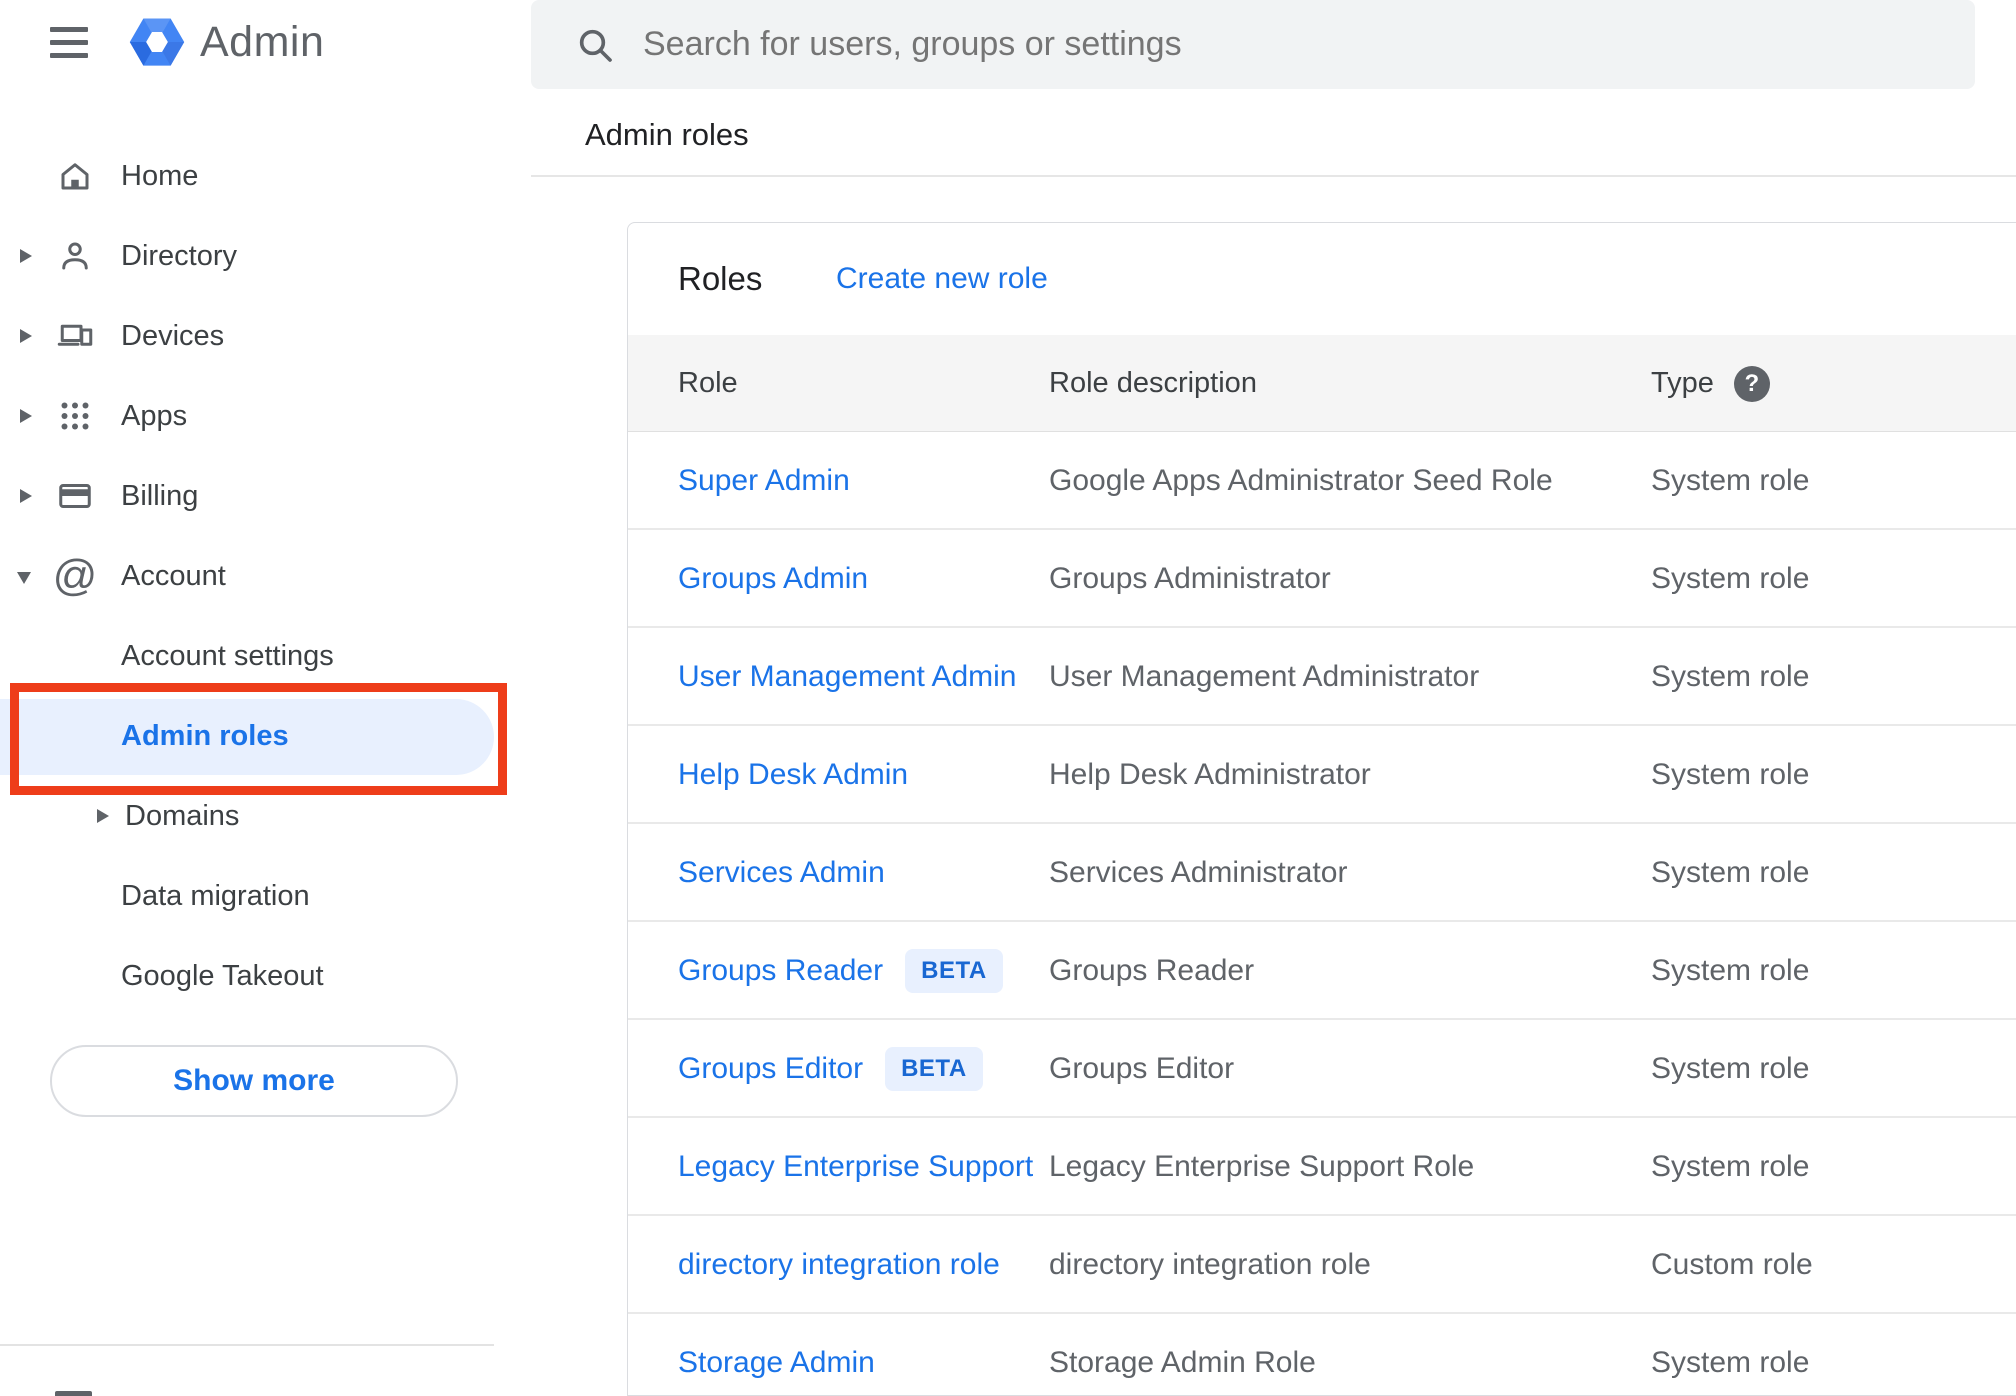 Image resolution: width=2016 pixels, height=1396 pixels. I want to click on admin-logo: Admin, so click(226, 42).